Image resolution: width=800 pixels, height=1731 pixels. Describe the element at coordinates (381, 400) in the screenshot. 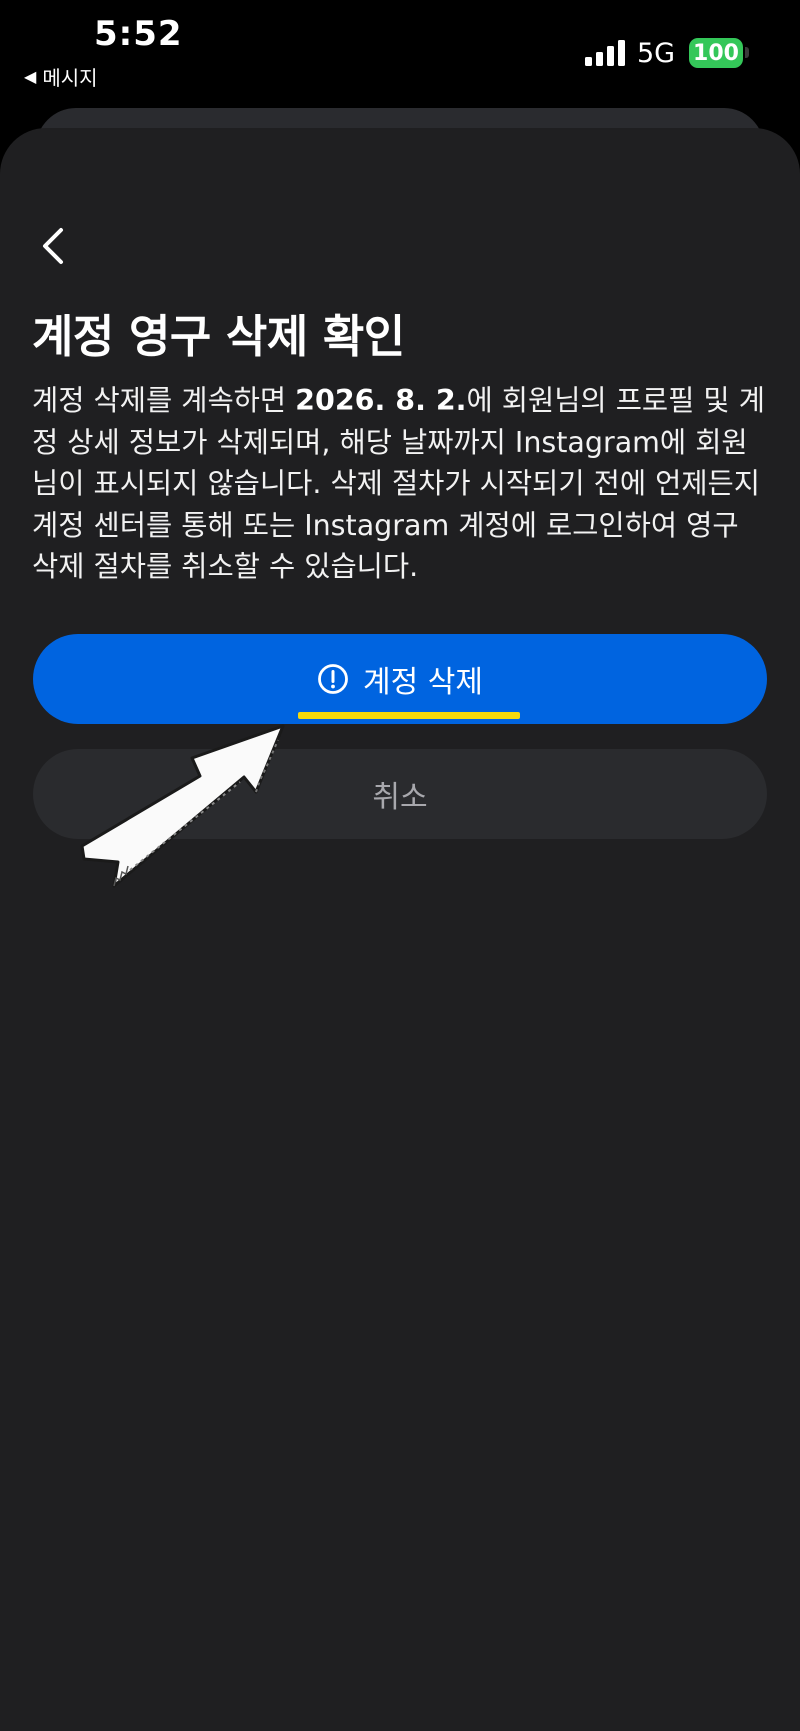

I see `deletion-date: 2026. 8. 2.` at that location.